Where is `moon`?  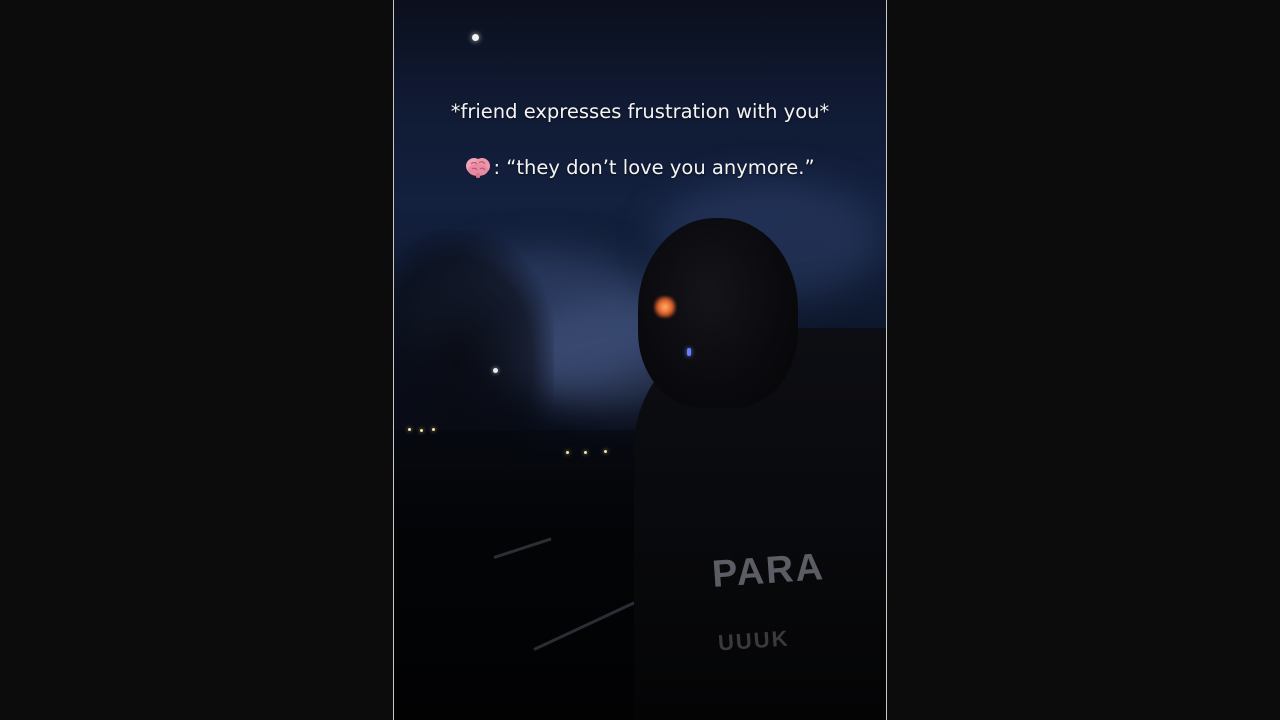 moon is located at coordinates (475, 37).